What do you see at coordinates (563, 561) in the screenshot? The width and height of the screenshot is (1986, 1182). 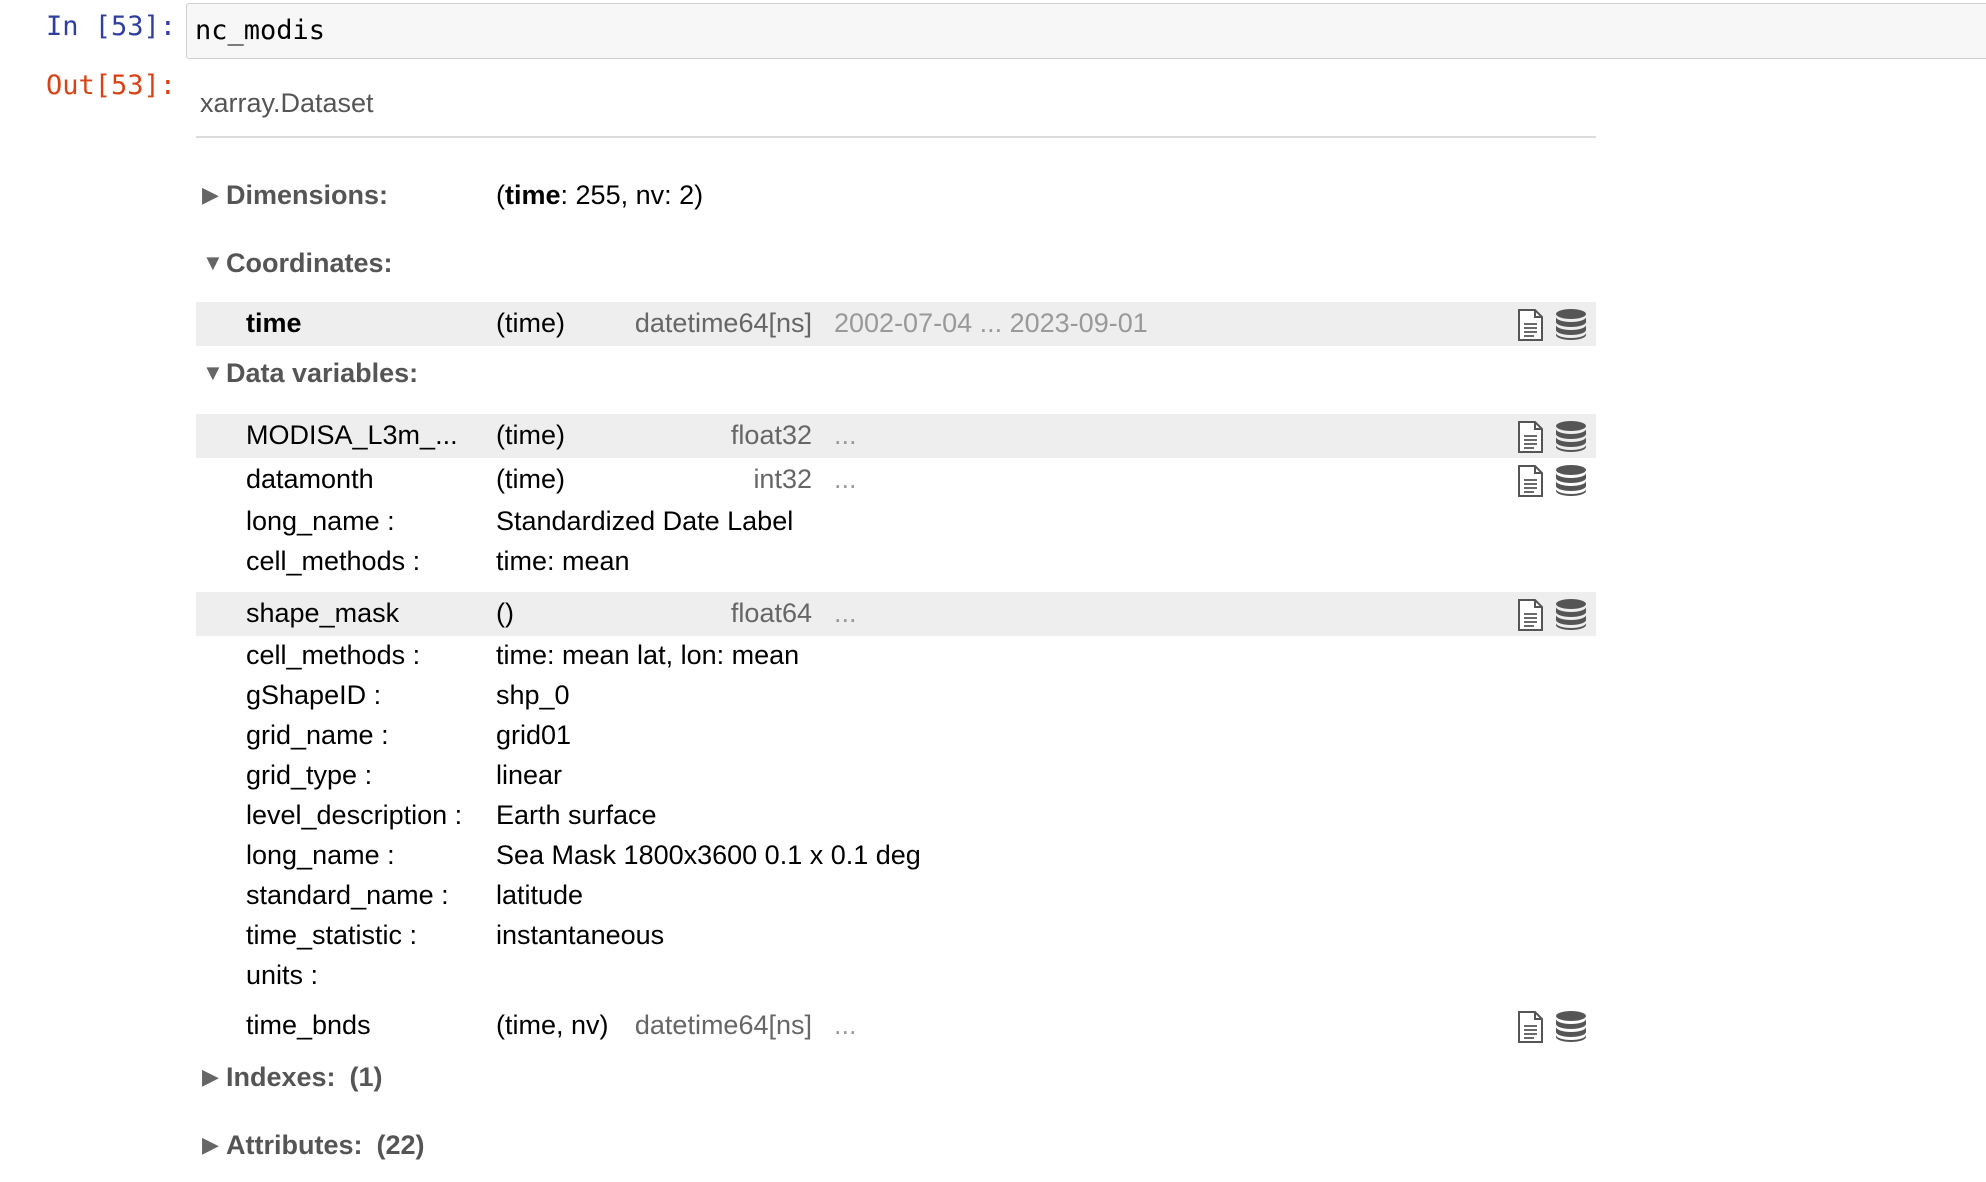 I see `attr-value: time: mean` at bounding box center [563, 561].